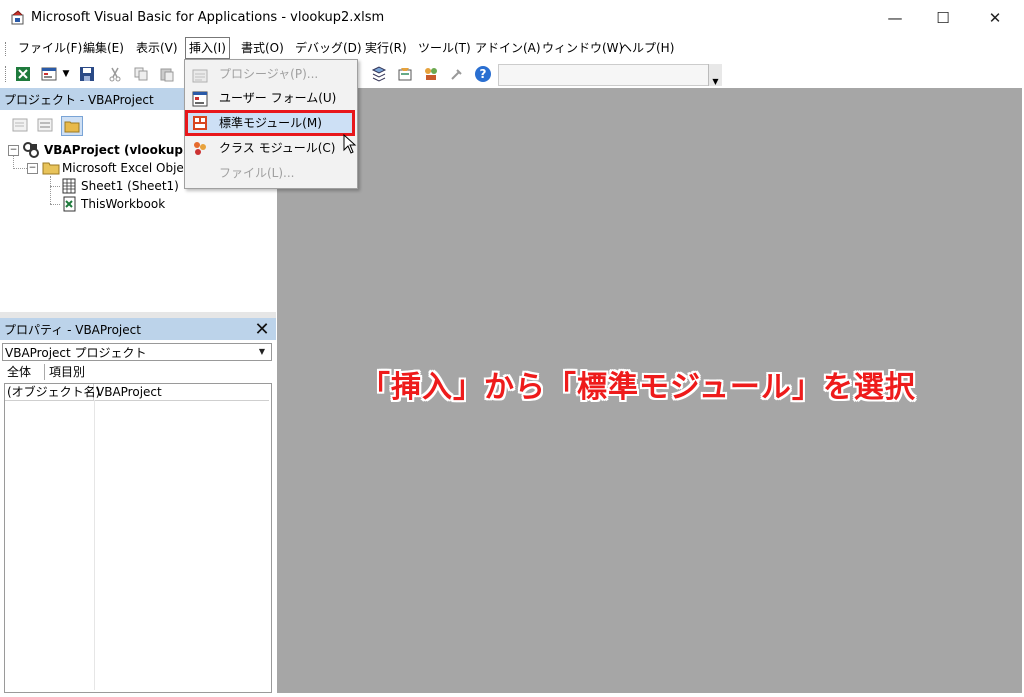 The height and width of the screenshot is (697, 1024). Describe the element at coordinates (23, 74) in the screenshot. I see `excel-view-icon` at that location.